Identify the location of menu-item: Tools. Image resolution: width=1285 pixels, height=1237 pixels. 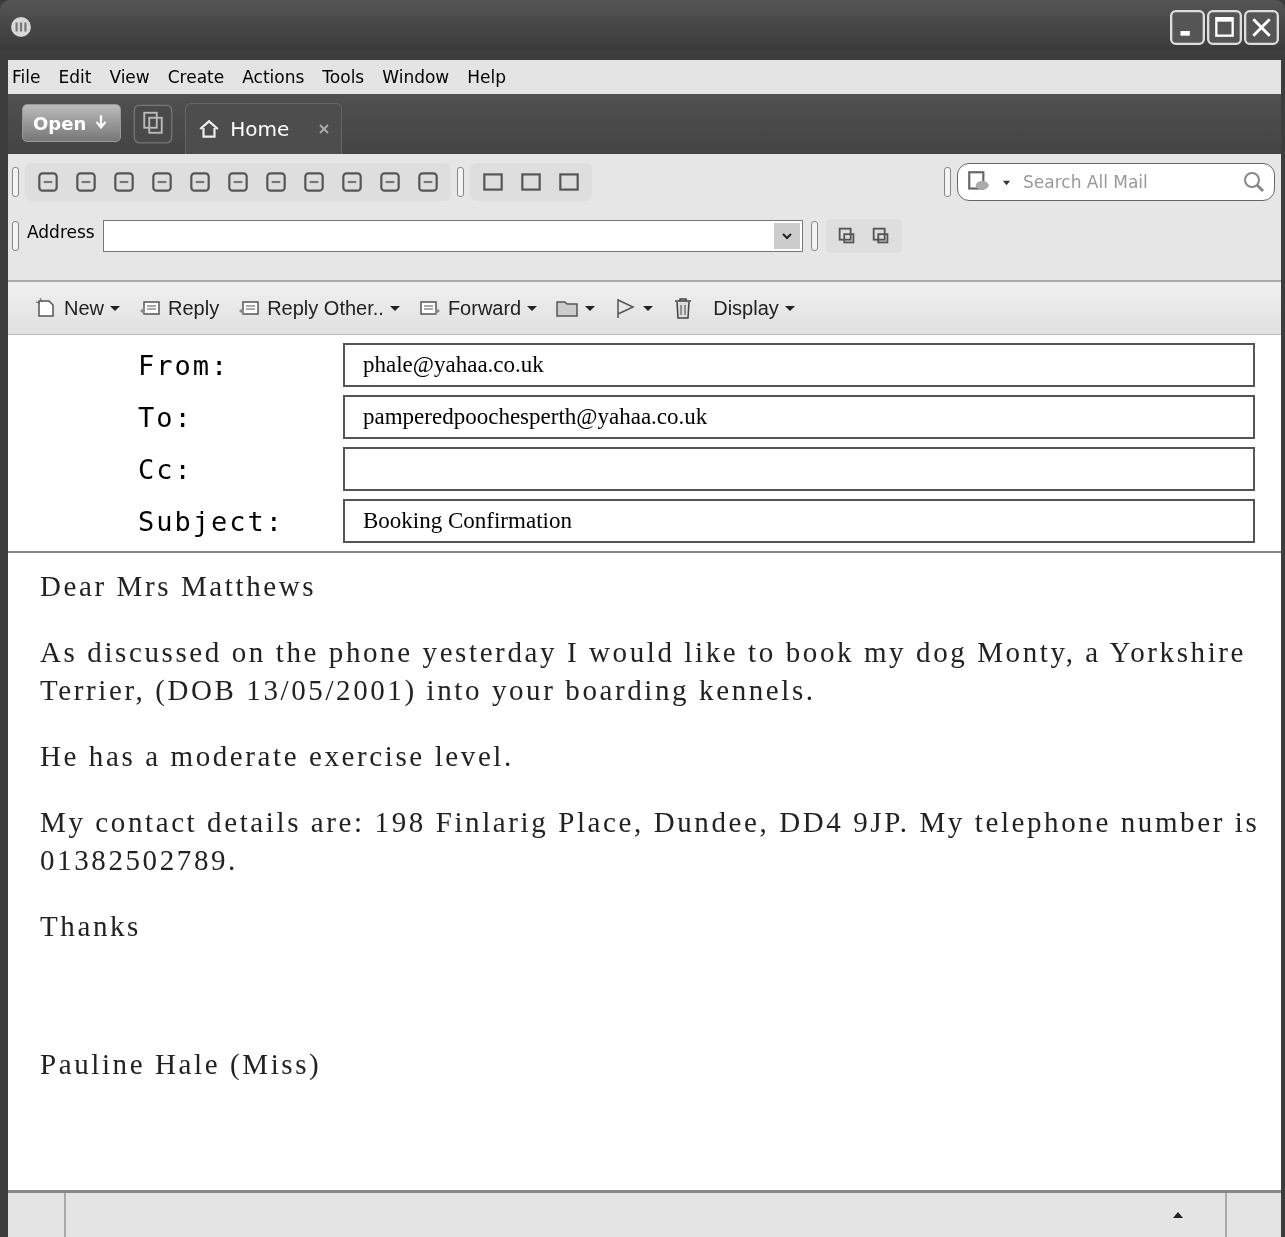
(343, 77).